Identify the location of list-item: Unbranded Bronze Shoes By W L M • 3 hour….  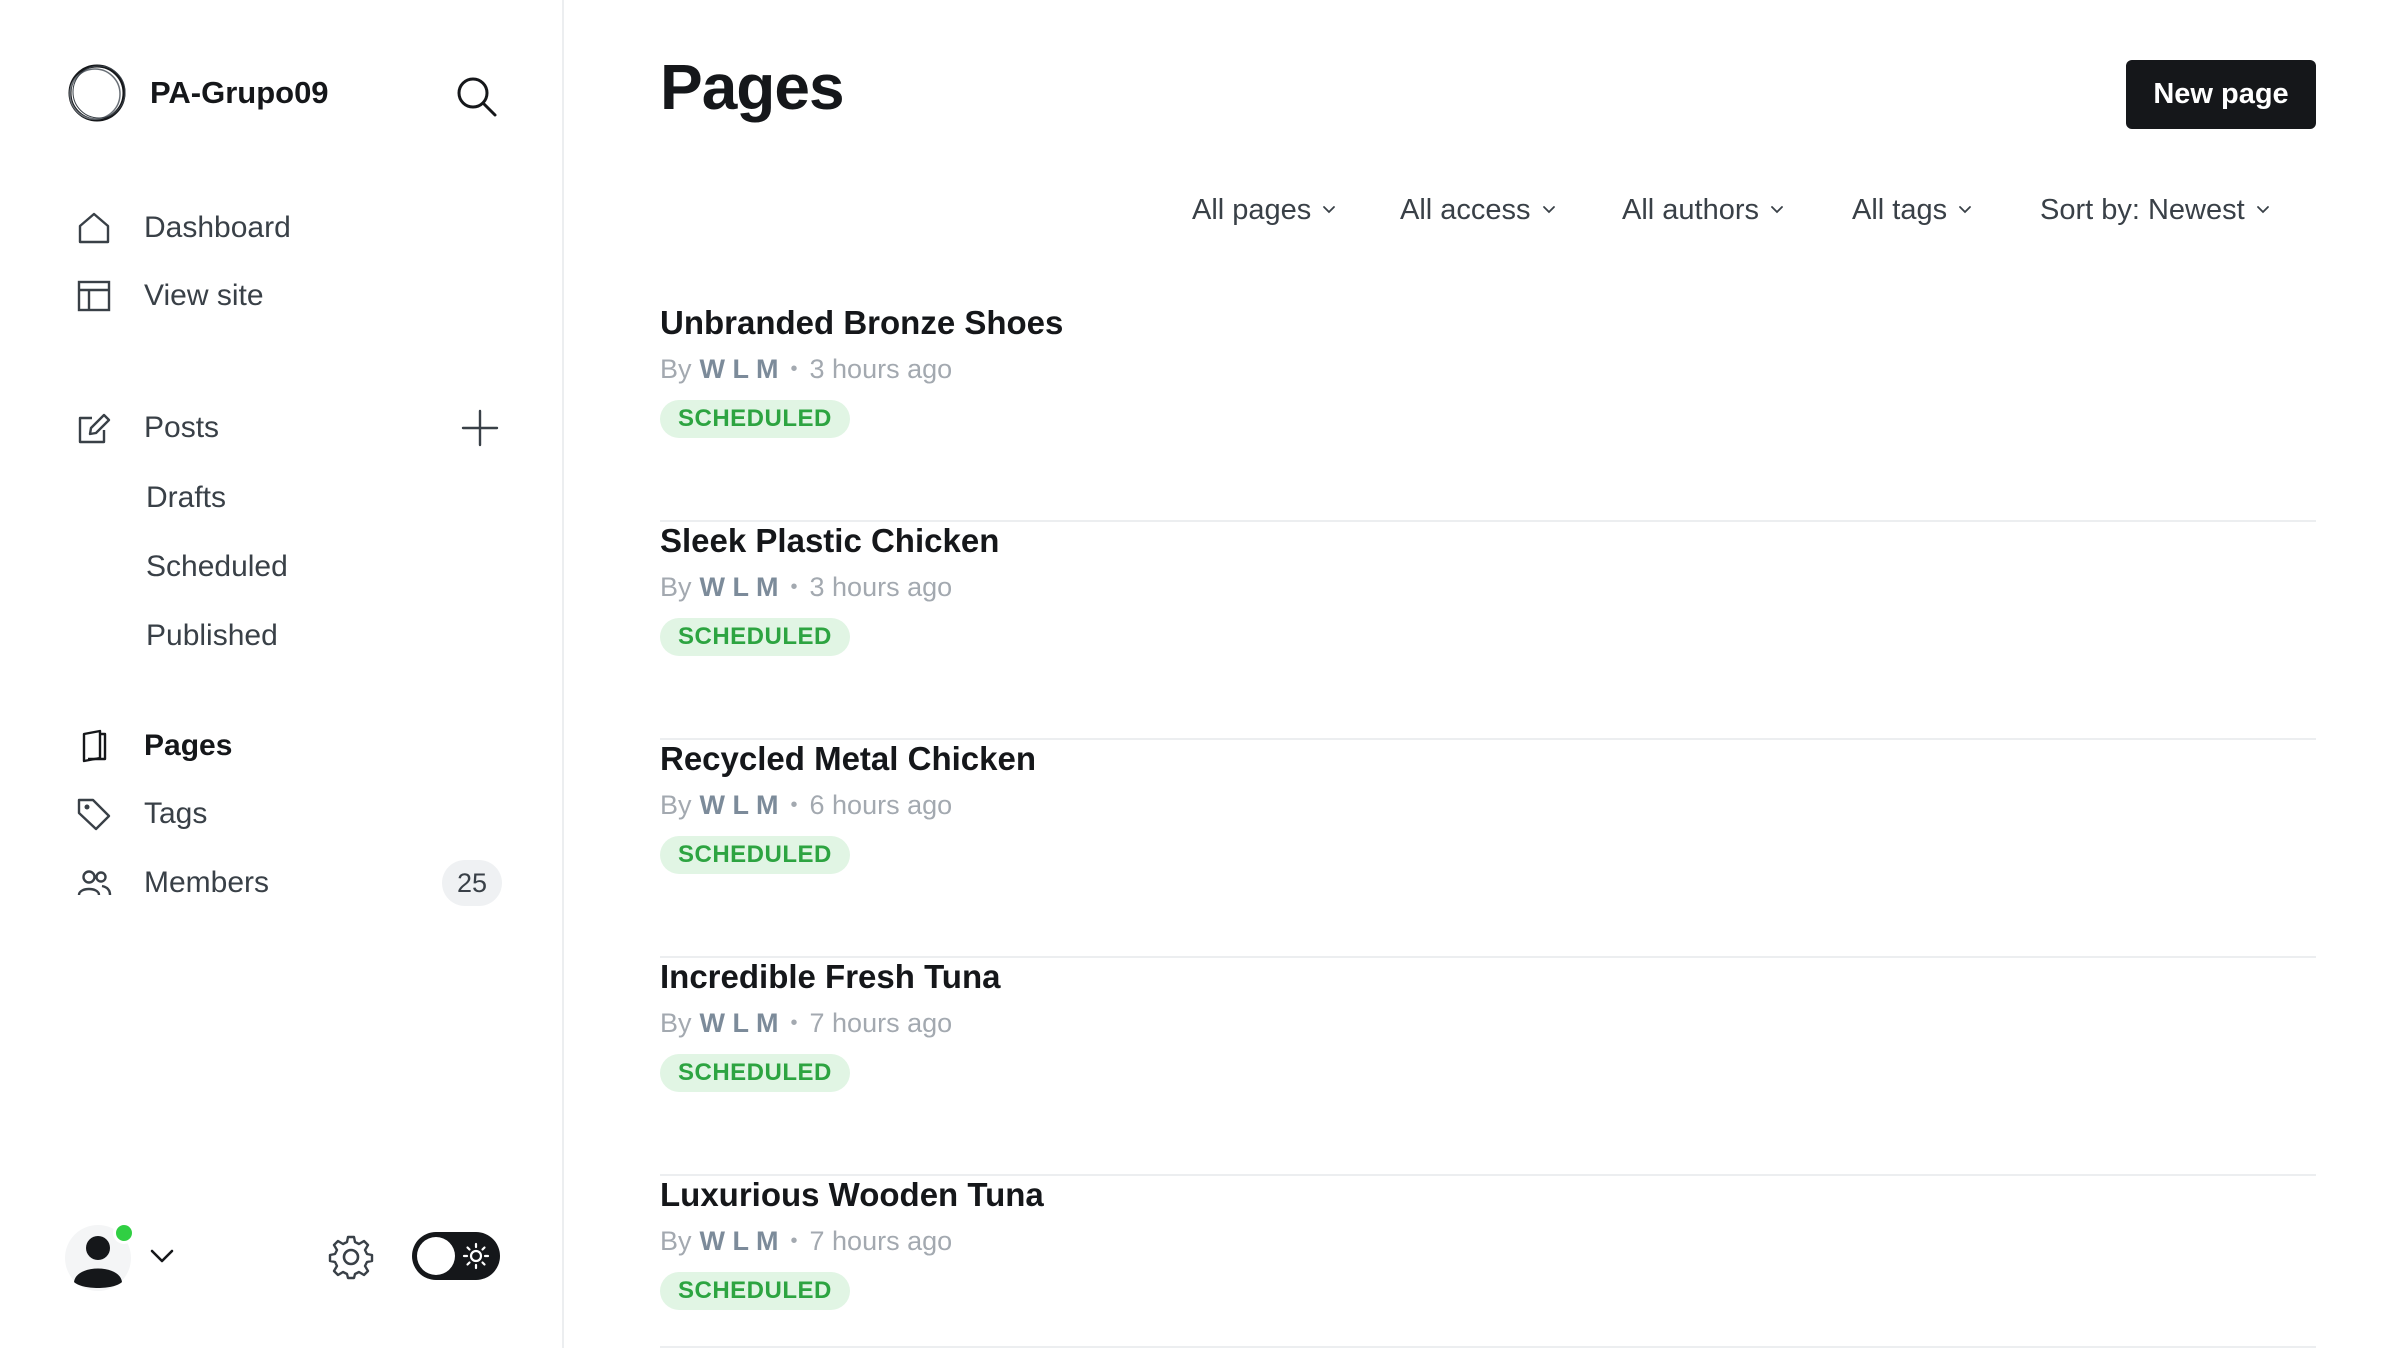
(1488, 413).